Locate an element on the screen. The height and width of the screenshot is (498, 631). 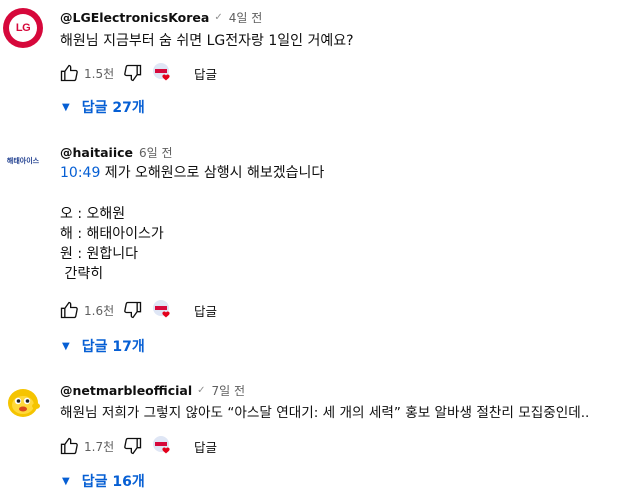
comment-header: @haitaiice 6일 전 is located at coordinates (116, 152).